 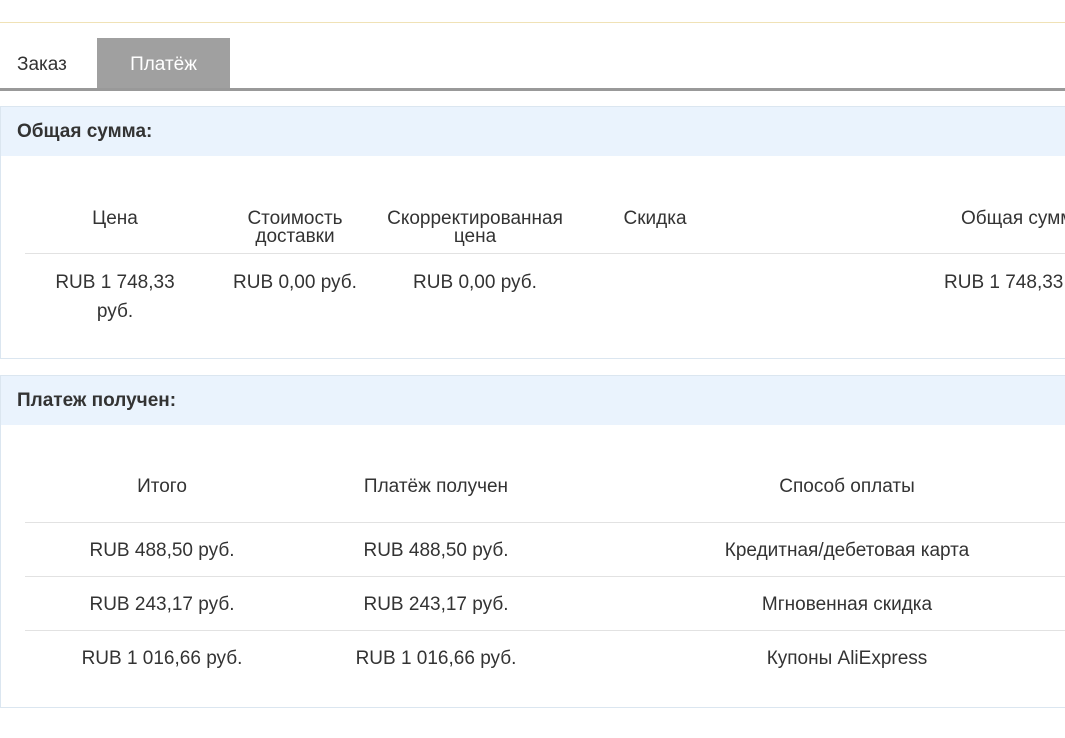 I want to click on total-header-divider, so click(x=545, y=253).